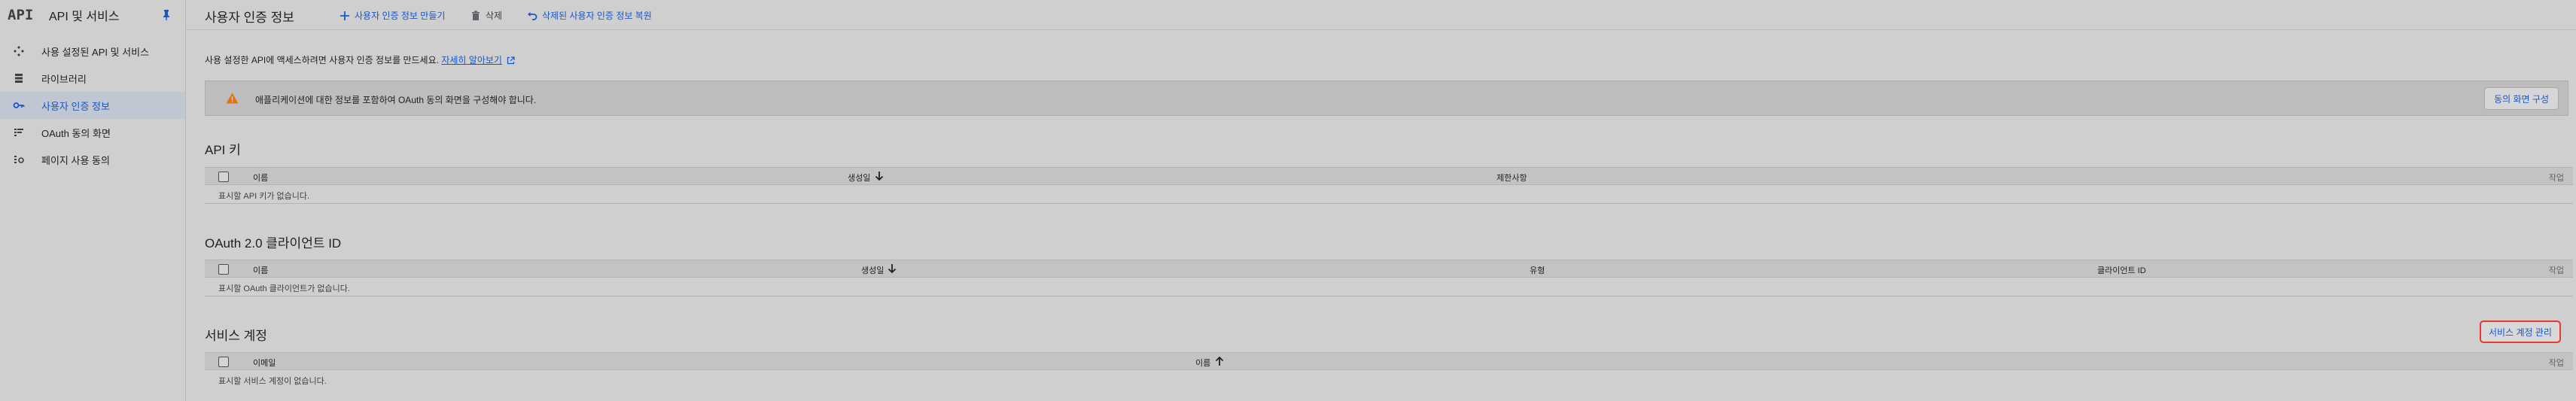 The width and height of the screenshot is (2576, 401). I want to click on oauth-clients-title: OAuth 2.0 클라이언트 ID, so click(273, 243).